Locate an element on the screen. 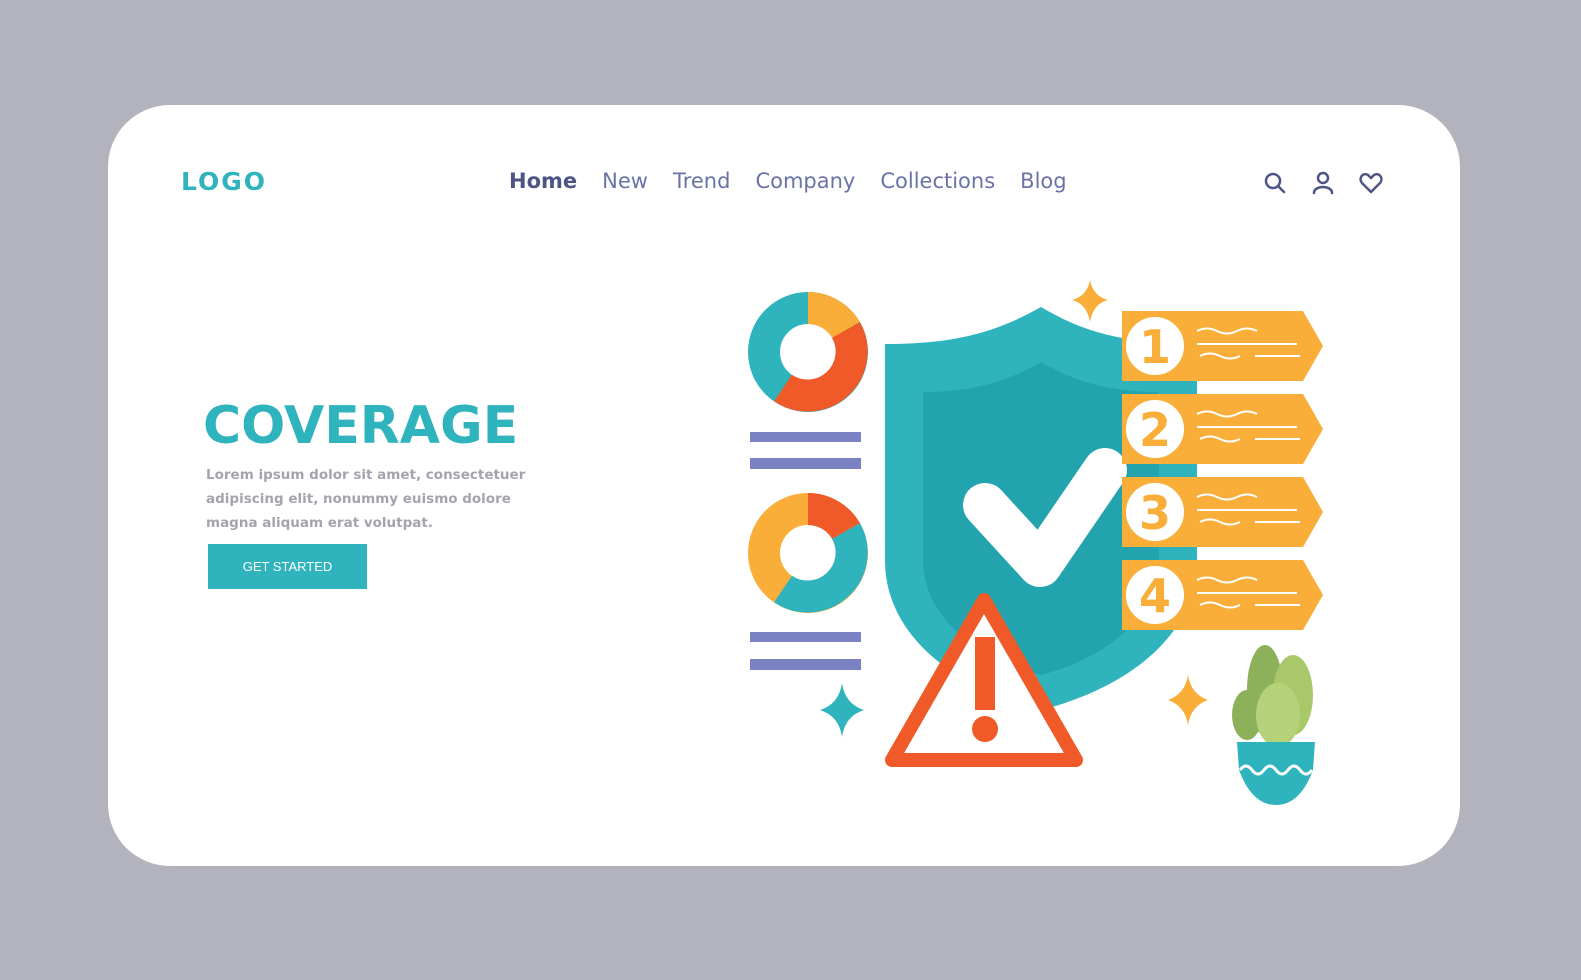 The width and height of the screenshot is (1581, 980). plant-icon is located at coordinates (1273, 725).